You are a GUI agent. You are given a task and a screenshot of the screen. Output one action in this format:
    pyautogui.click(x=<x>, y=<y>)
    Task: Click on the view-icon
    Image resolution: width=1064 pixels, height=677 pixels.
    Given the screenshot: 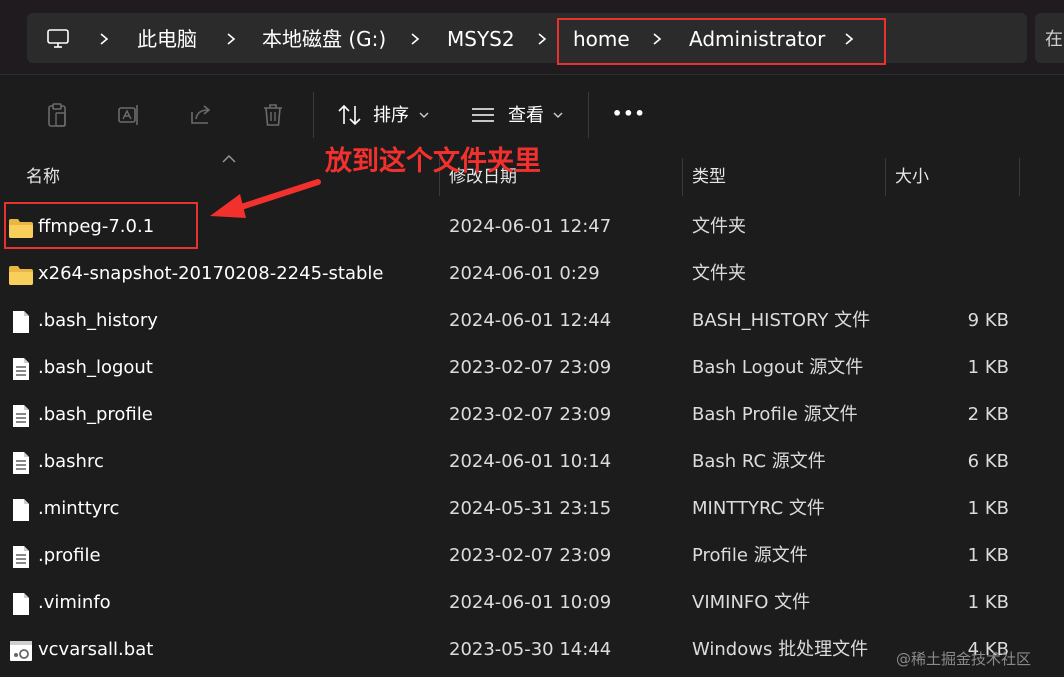 What is the action you would take?
    pyautogui.click(x=483, y=115)
    